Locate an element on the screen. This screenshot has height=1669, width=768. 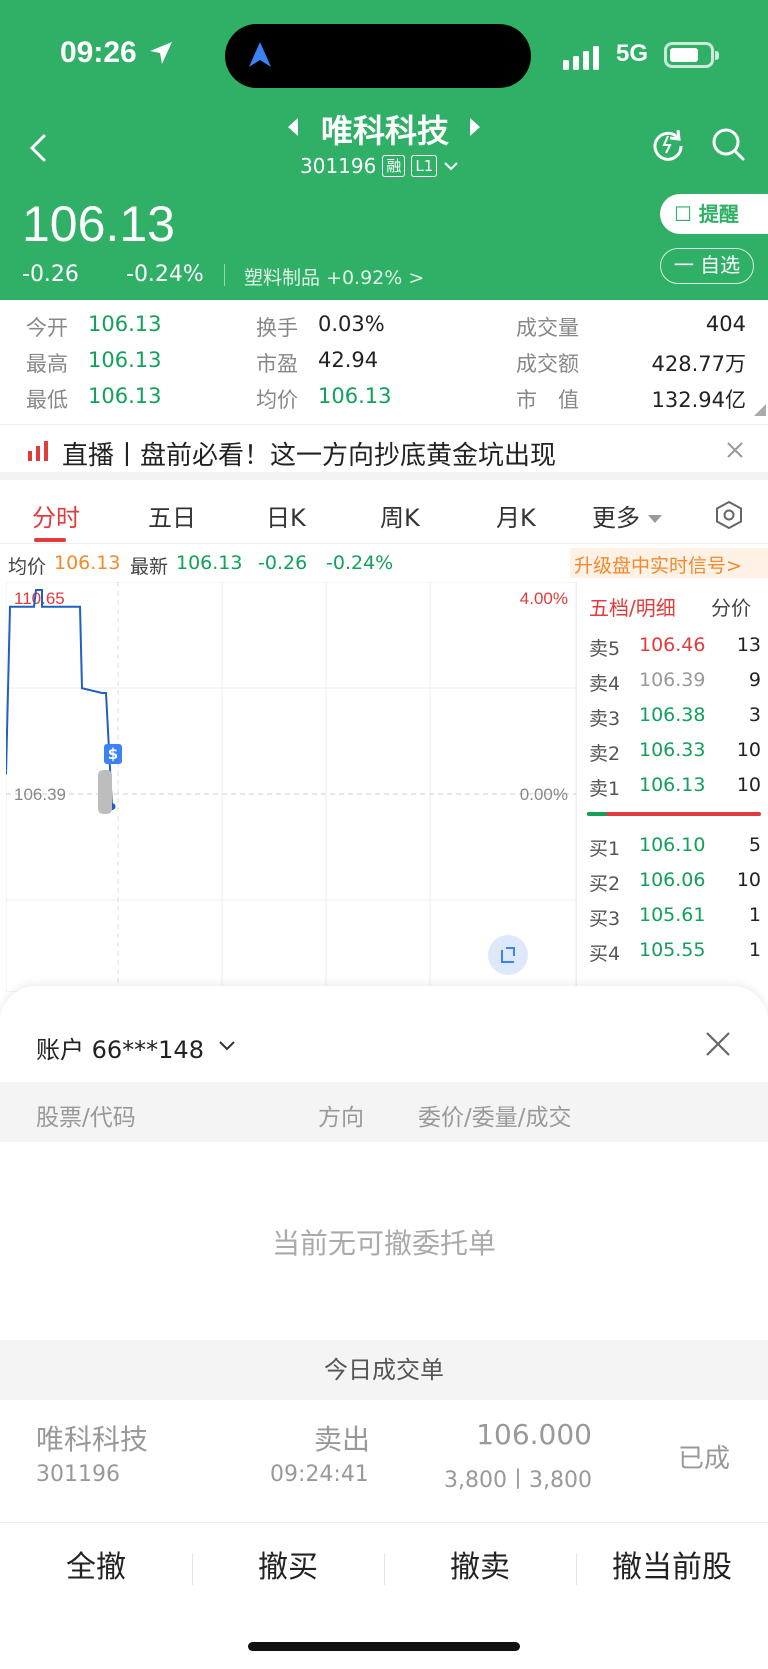
tab-five-day: 五日 is located at coordinates (172, 515).